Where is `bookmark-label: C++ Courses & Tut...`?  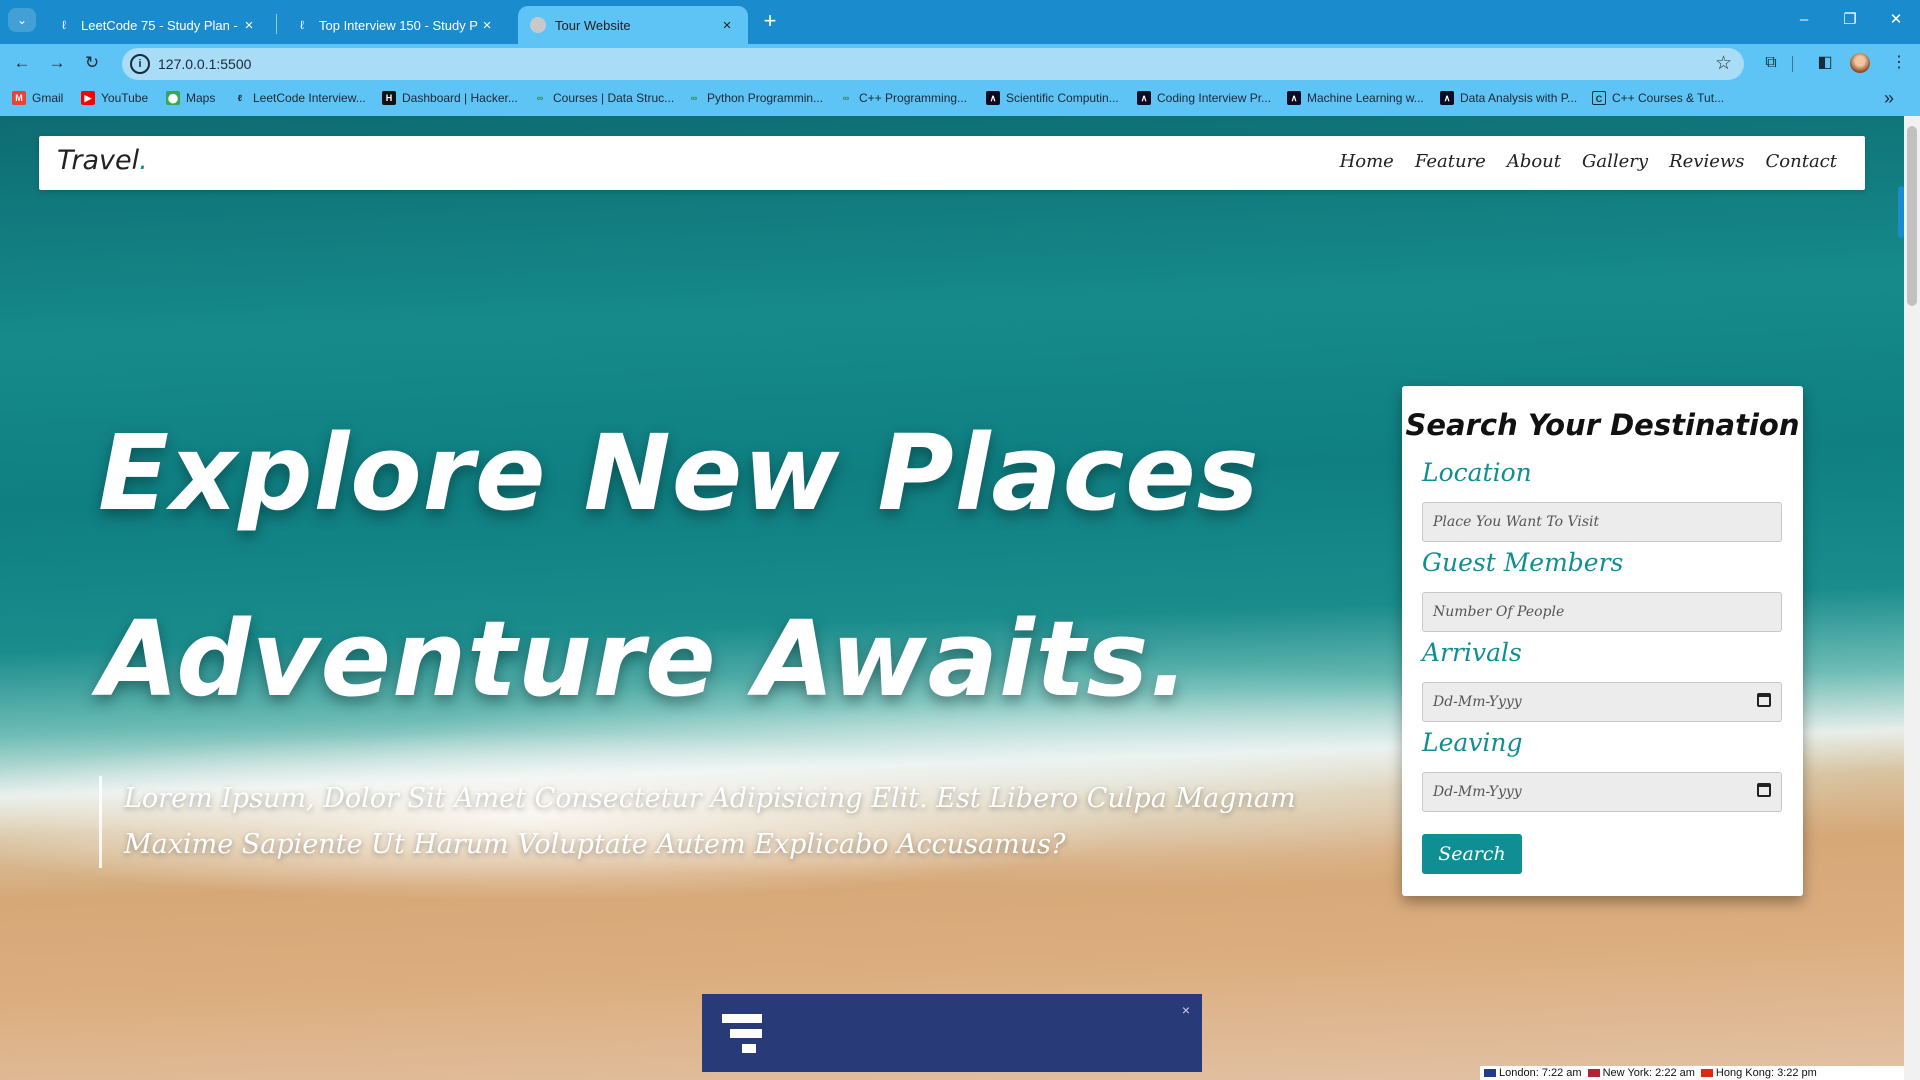 bookmark-label: C++ Courses & Tut... is located at coordinates (1668, 98).